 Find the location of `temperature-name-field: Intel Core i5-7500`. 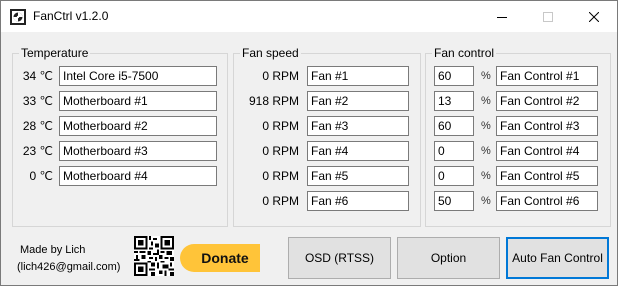

temperature-name-field: Intel Core i5-7500 is located at coordinates (138, 76).